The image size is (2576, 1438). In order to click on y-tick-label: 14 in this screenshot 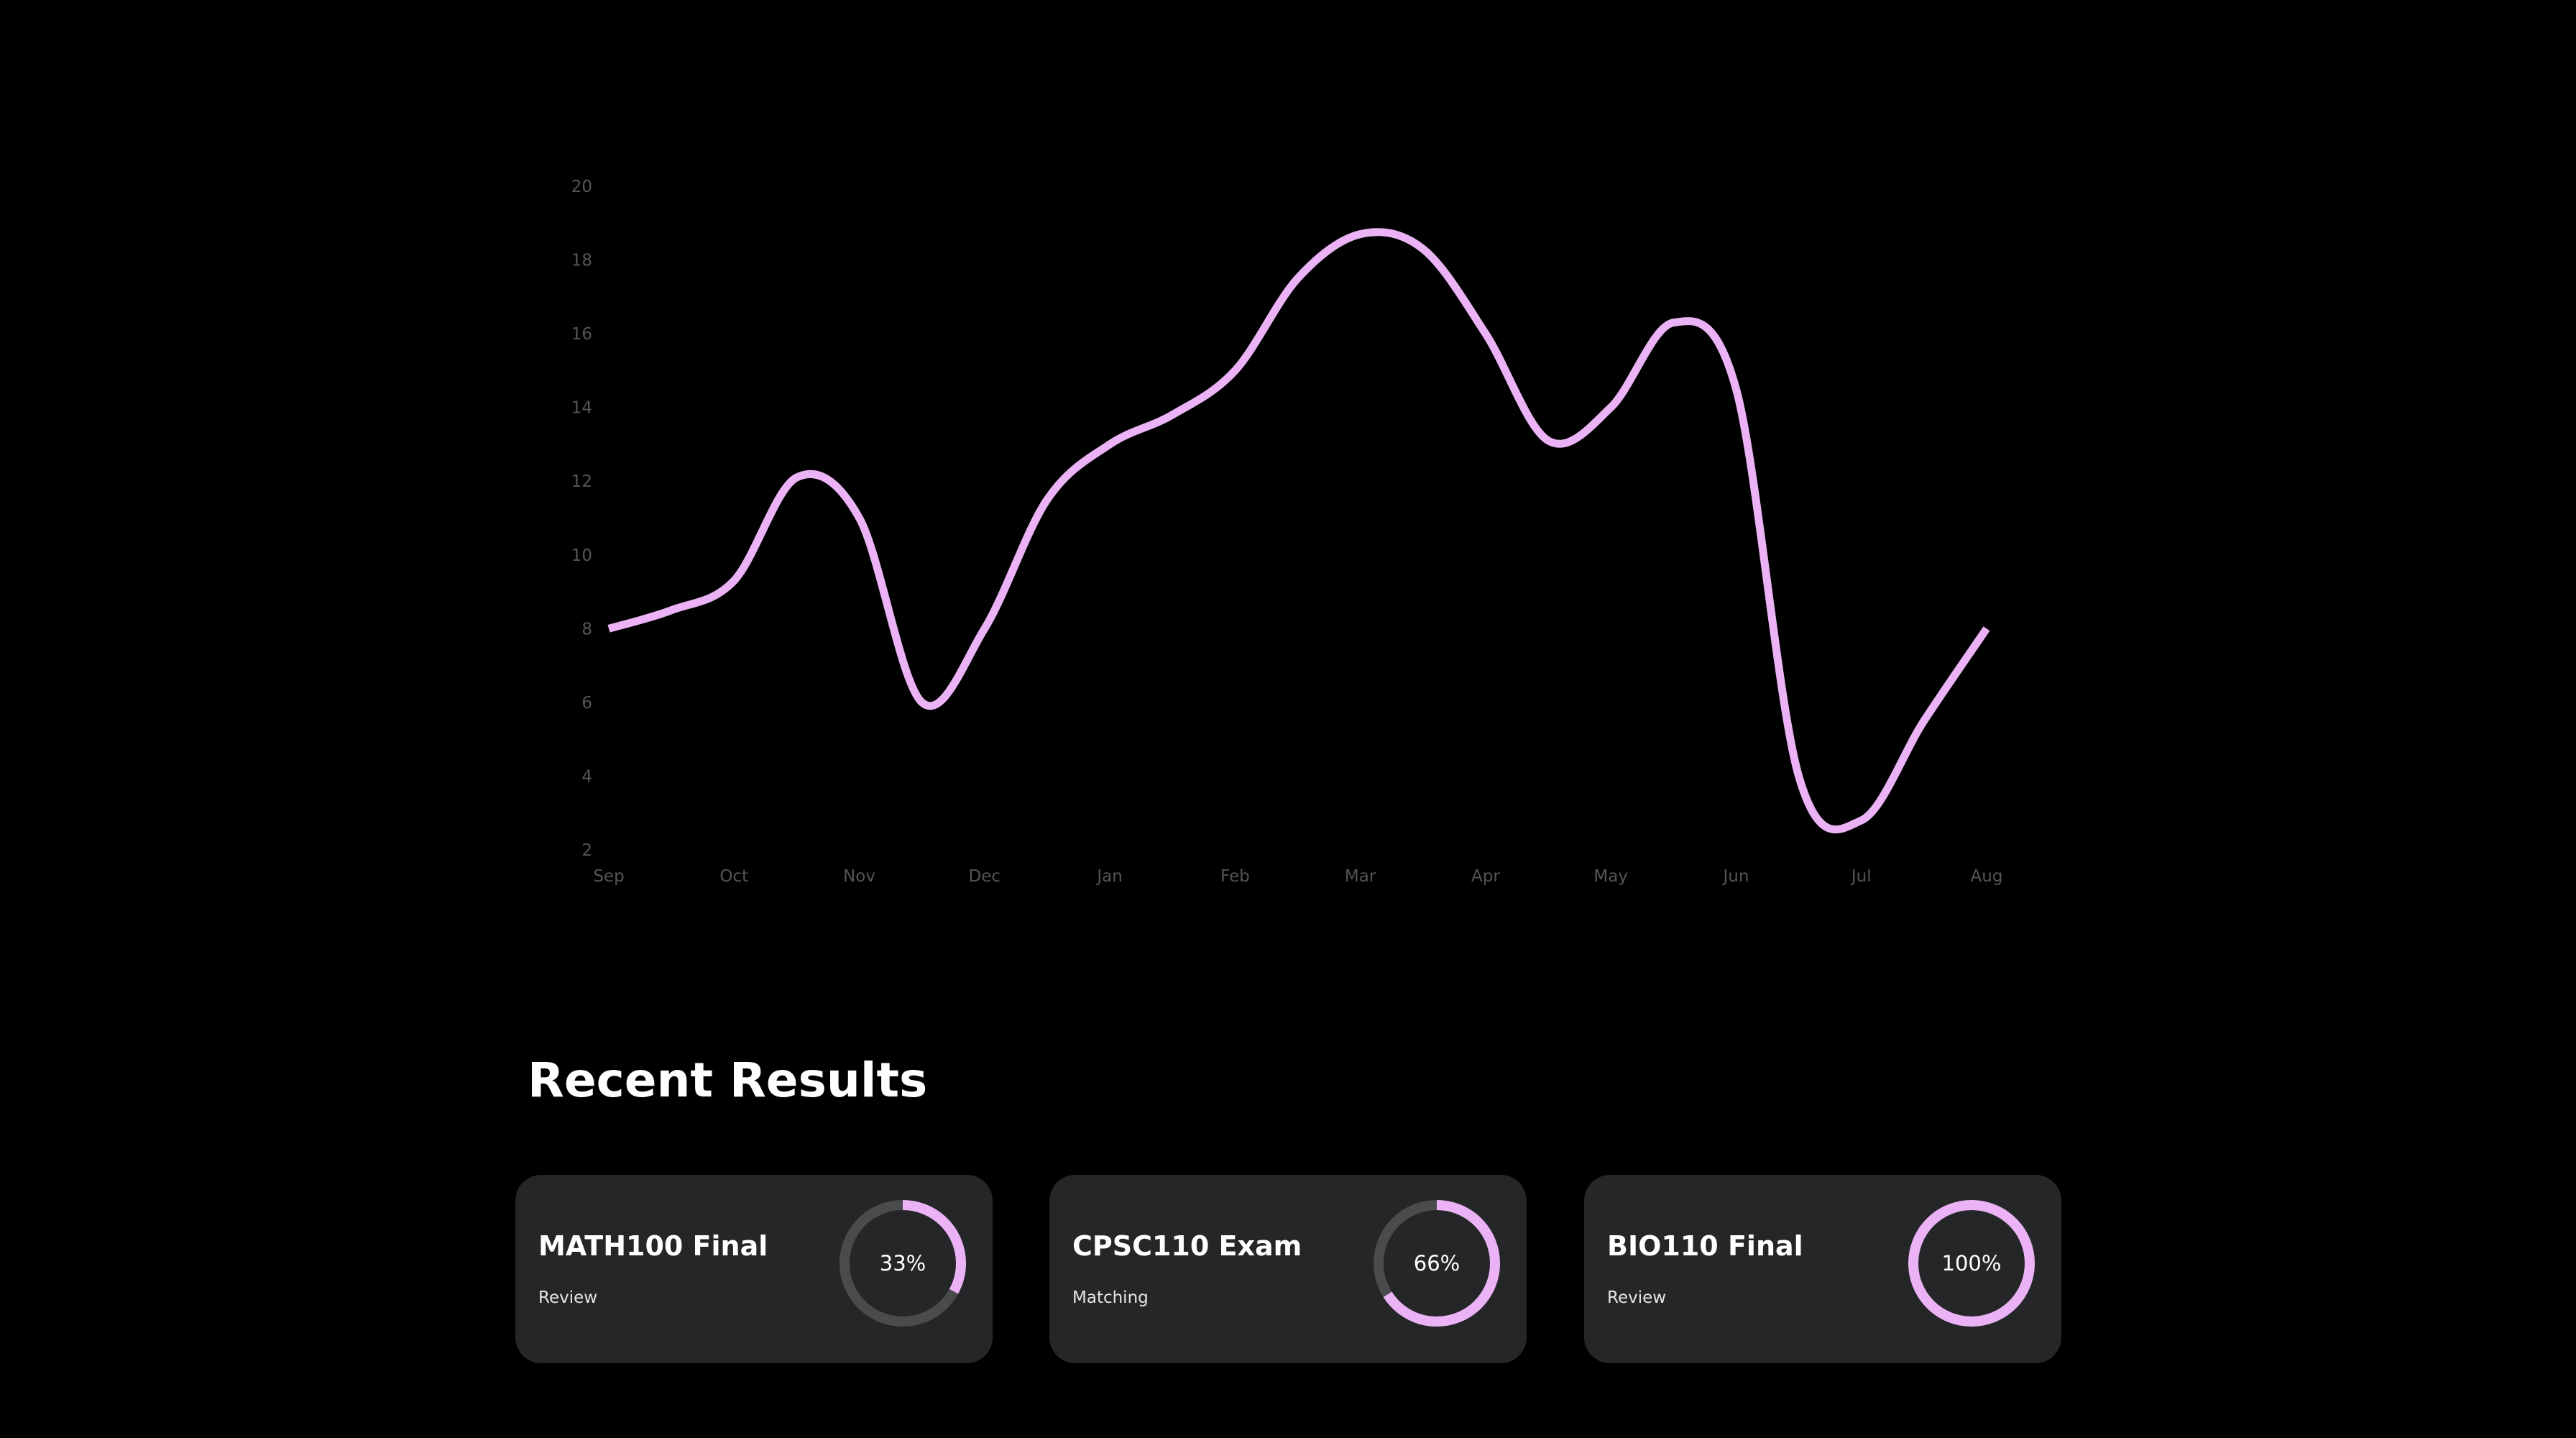, I will do `click(581, 408)`.